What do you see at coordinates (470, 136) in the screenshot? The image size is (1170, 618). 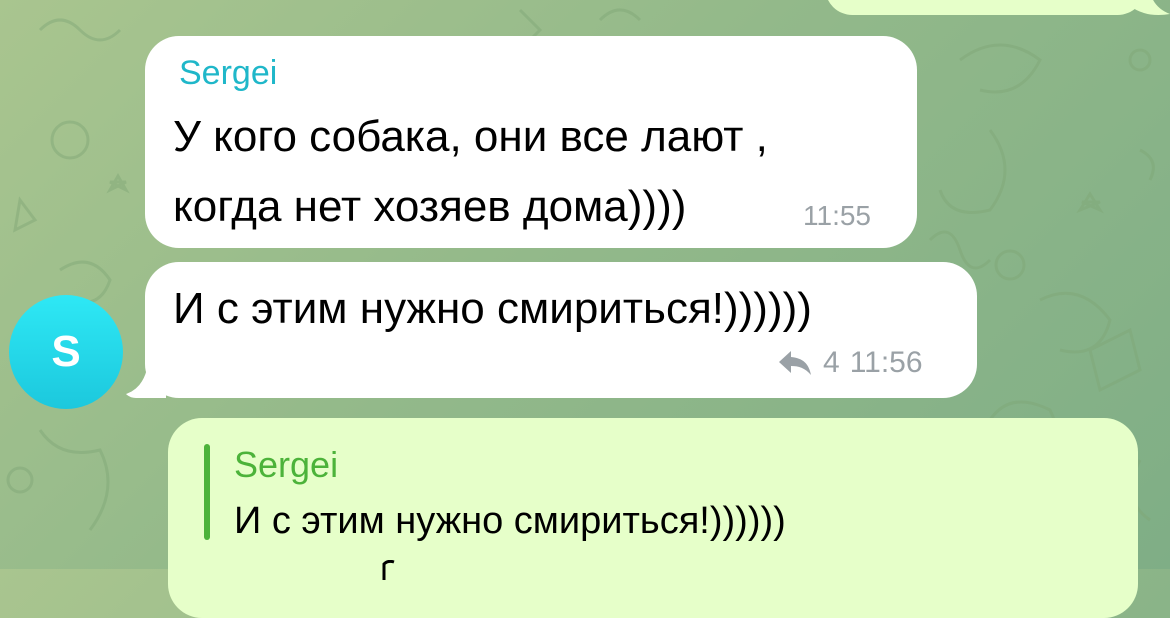 I see `message-text-line: У кого собака, они все лают ,` at bounding box center [470, 136].